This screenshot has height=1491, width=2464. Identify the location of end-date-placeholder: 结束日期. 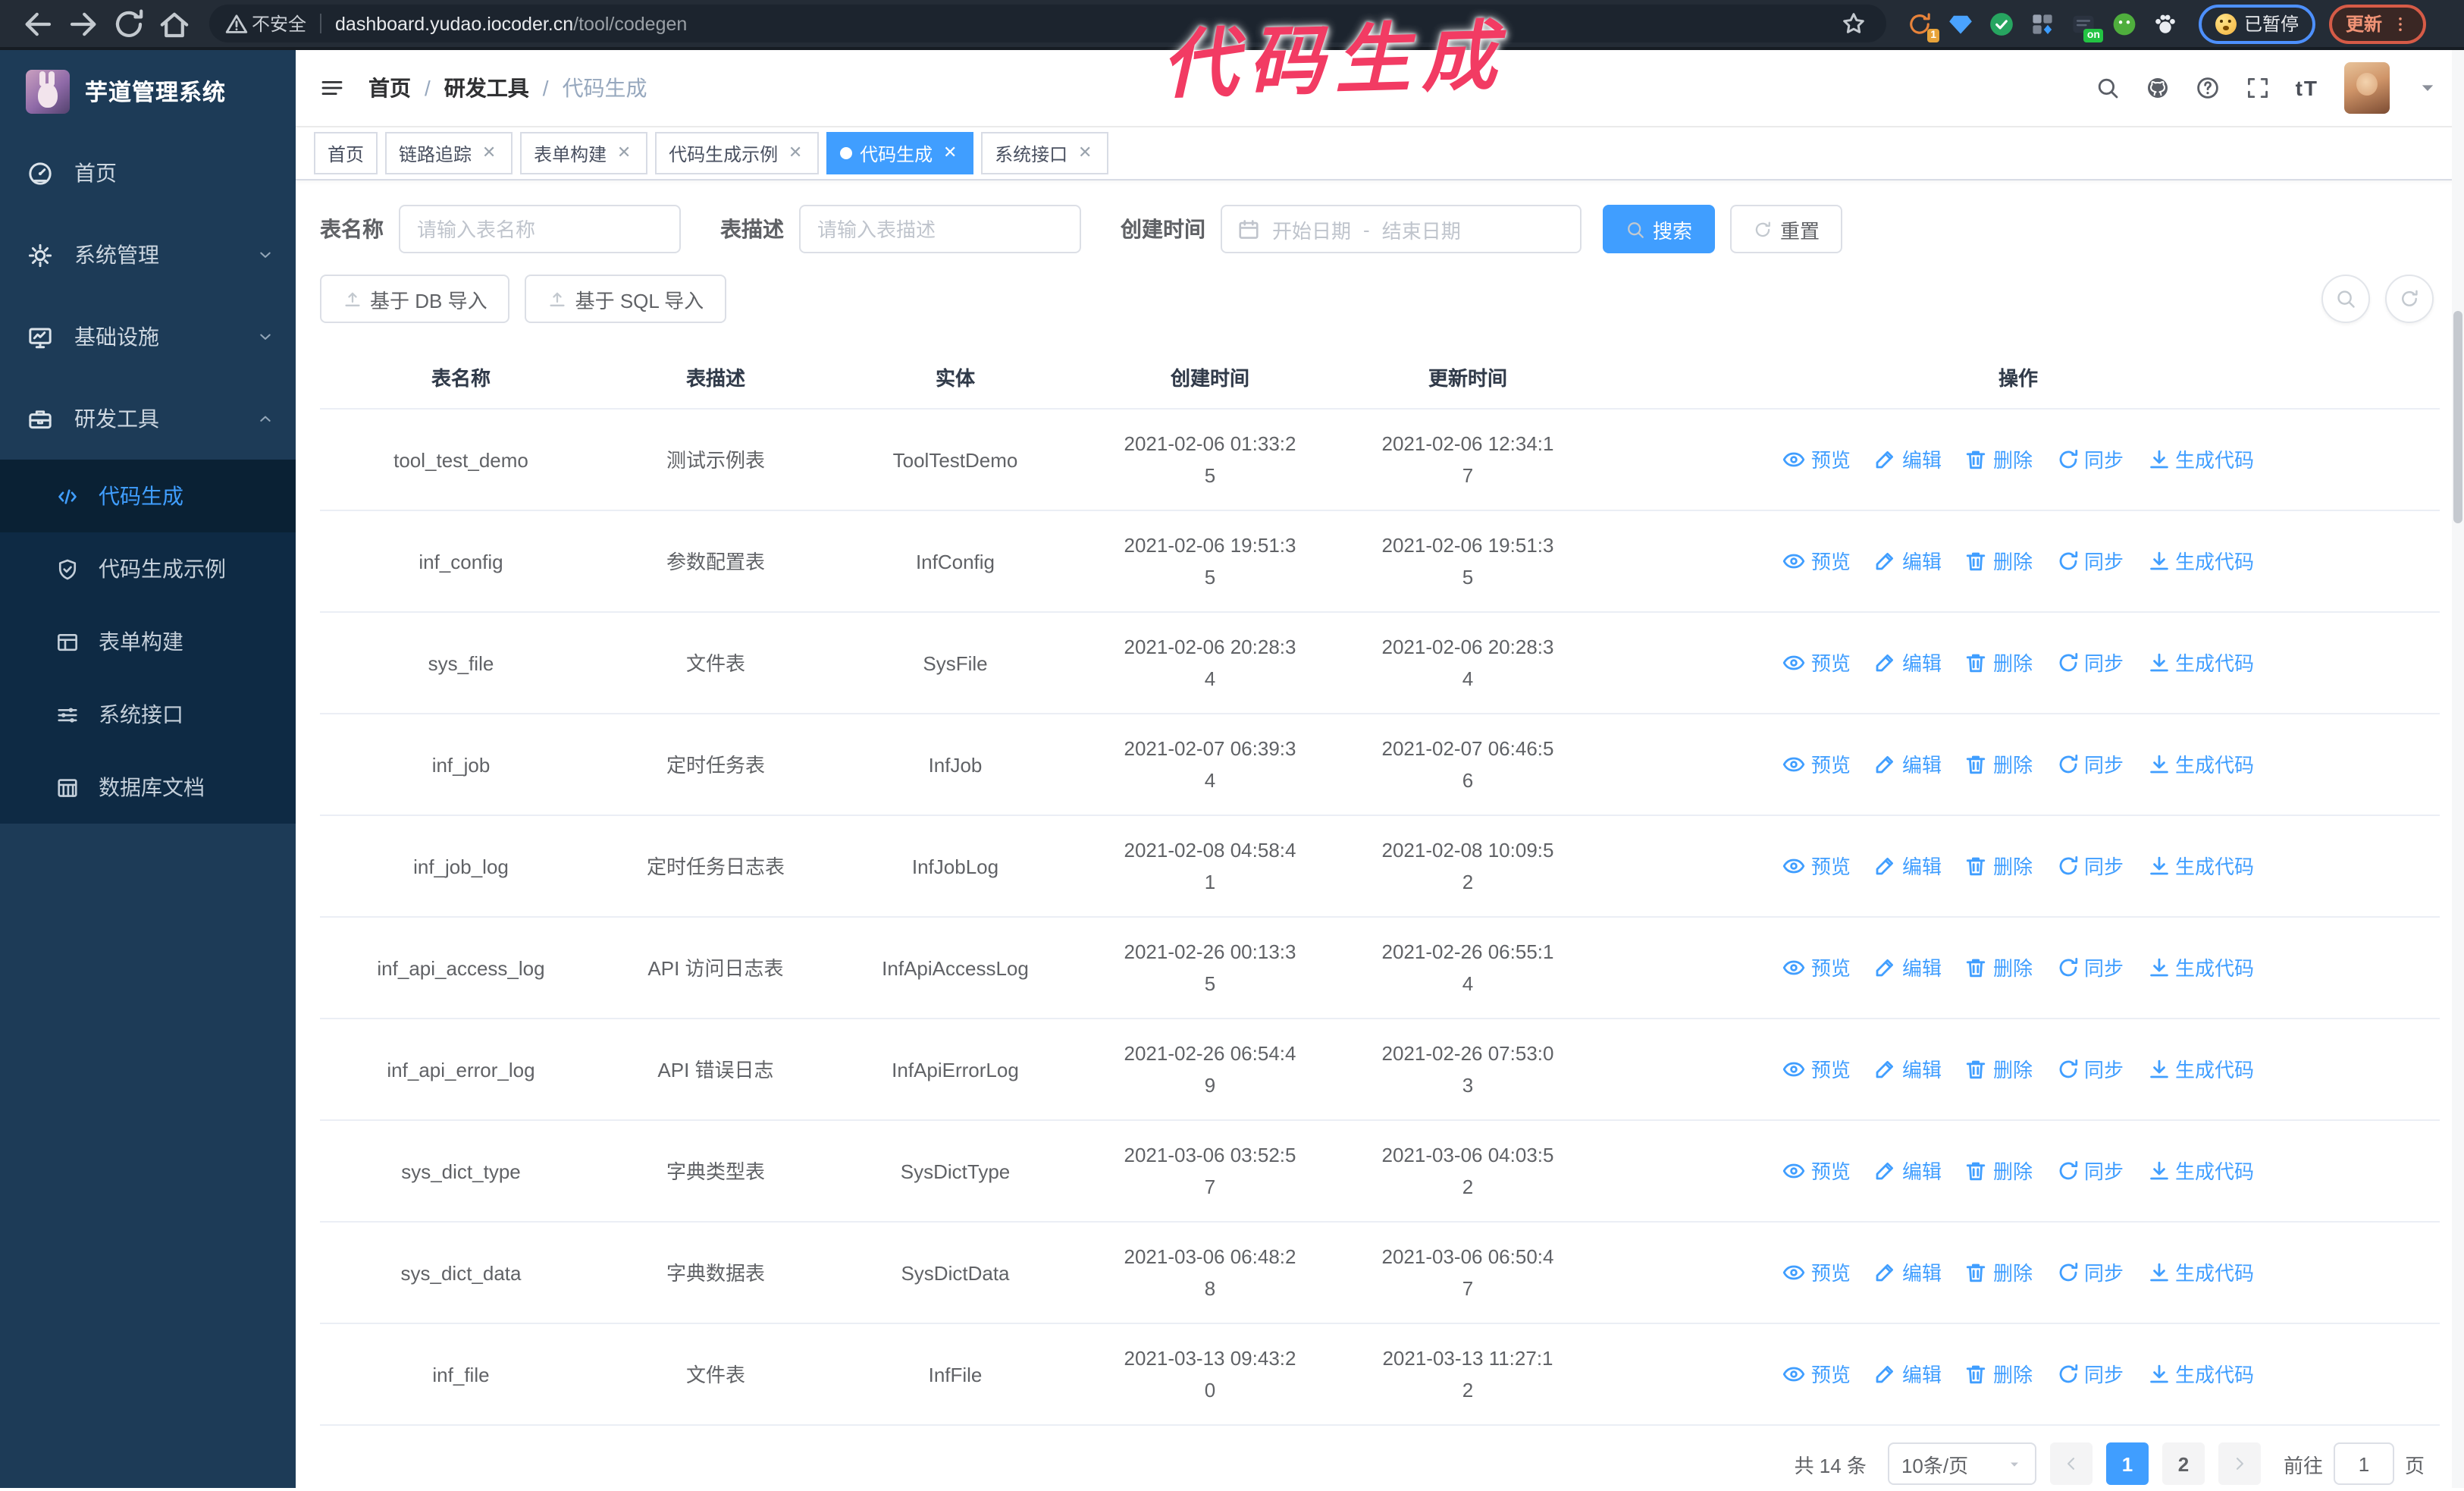
(1422, 229).